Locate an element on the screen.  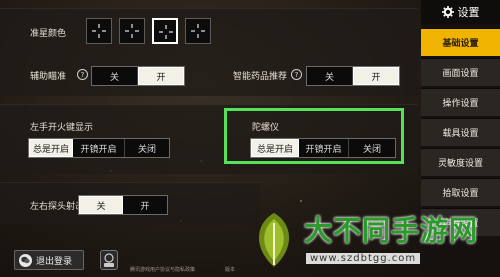
smart-medicine-off-option: 关 is located at coordinates (330, 76).